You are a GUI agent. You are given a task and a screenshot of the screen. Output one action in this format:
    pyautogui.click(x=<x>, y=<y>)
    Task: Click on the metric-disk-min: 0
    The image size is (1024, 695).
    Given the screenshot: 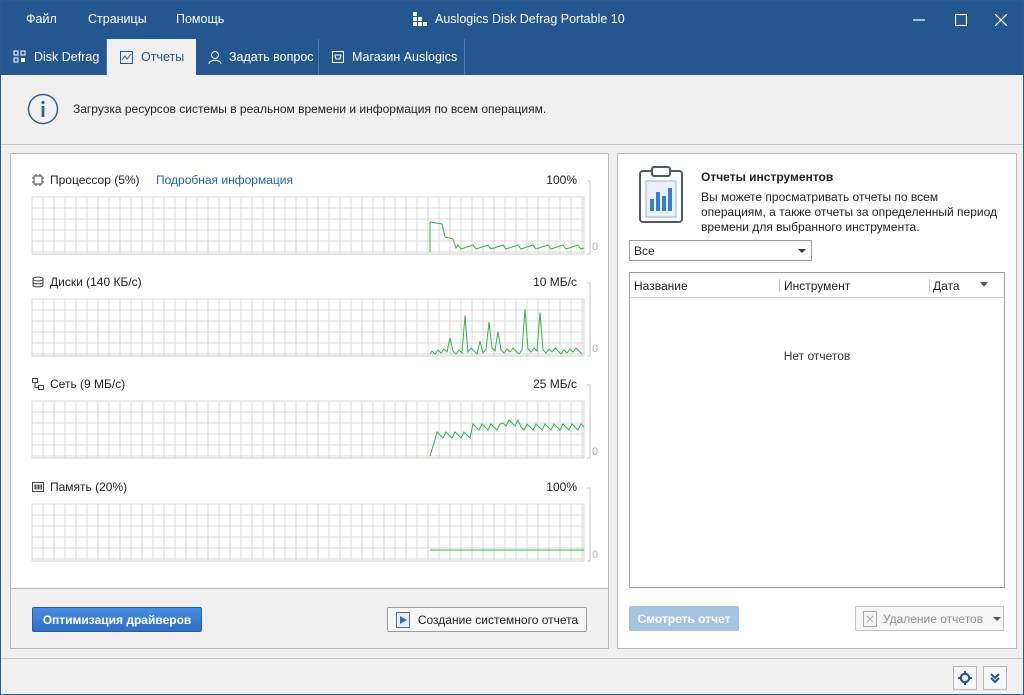 What is the action you would take?
    pyautogui.click(x=595, y=349)
    